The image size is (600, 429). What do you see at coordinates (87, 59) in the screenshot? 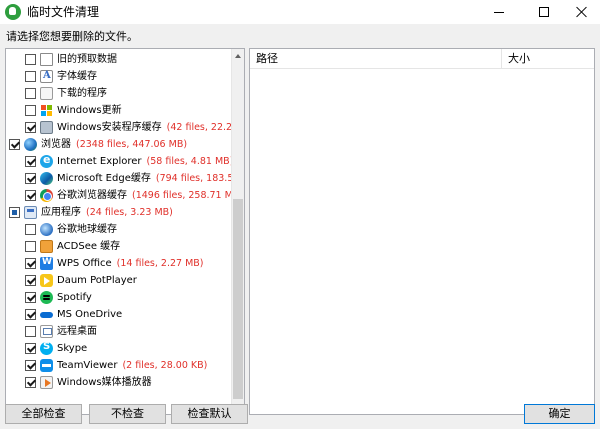
I see `tree-item-label: 旧的预取数据` at bounding box center [87, 59].